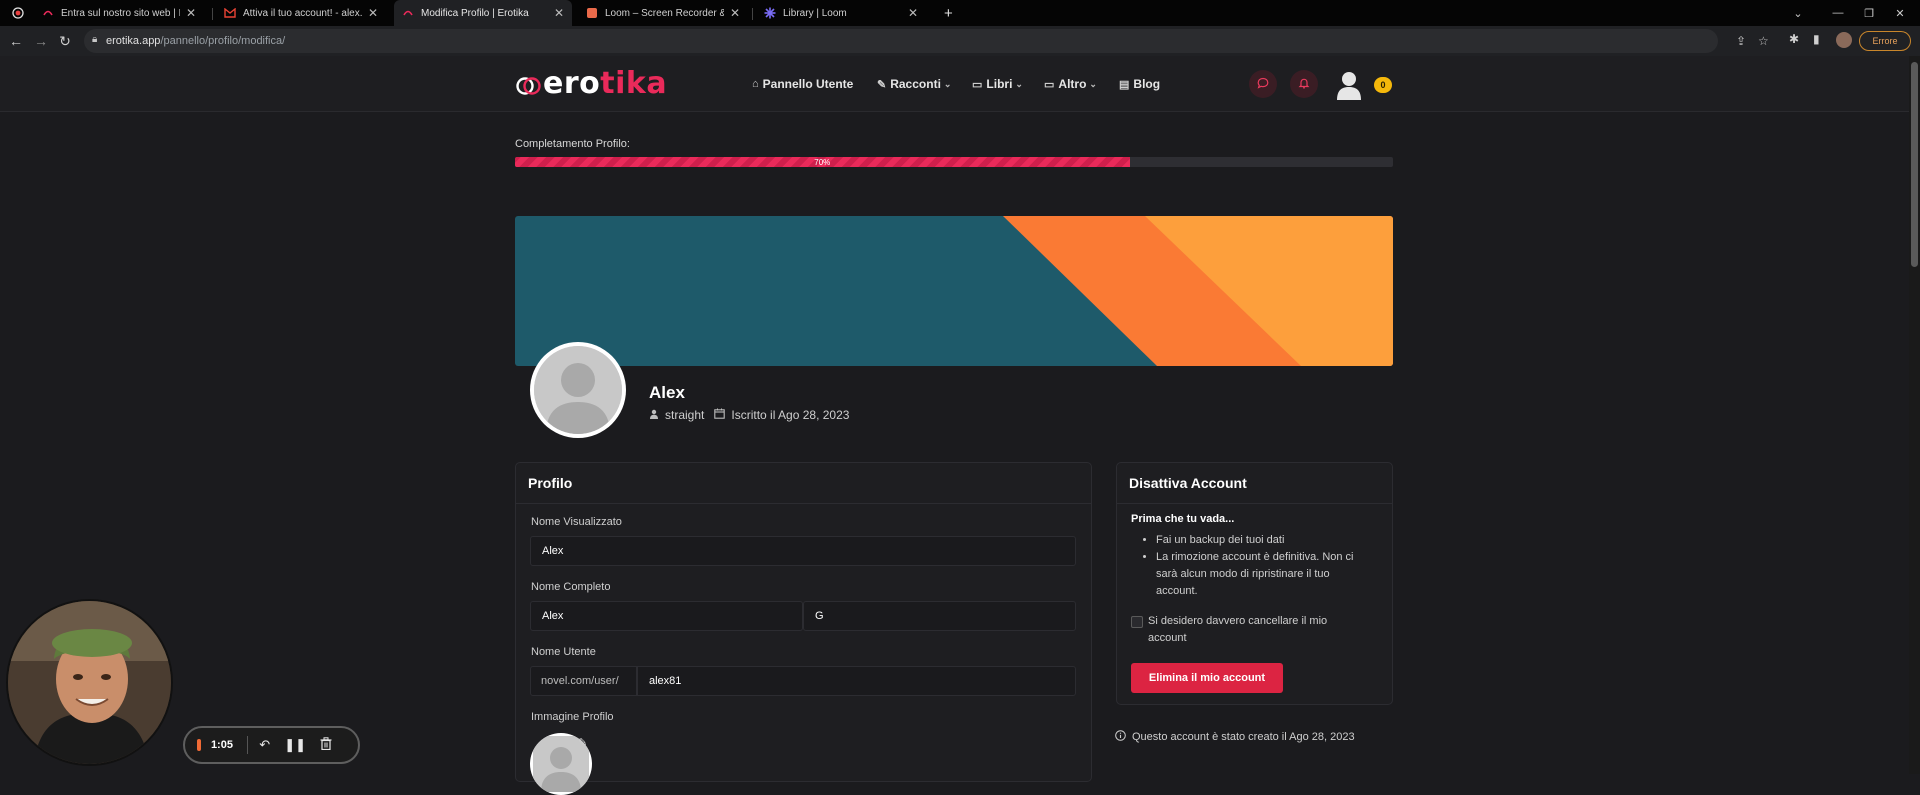 This screenshot has height=795, width=1920. What do you see at coordinates (582, 742) in the screenshot?
I see `edit-image-pencil-icon: ✎` at bounding box center [582, 742].